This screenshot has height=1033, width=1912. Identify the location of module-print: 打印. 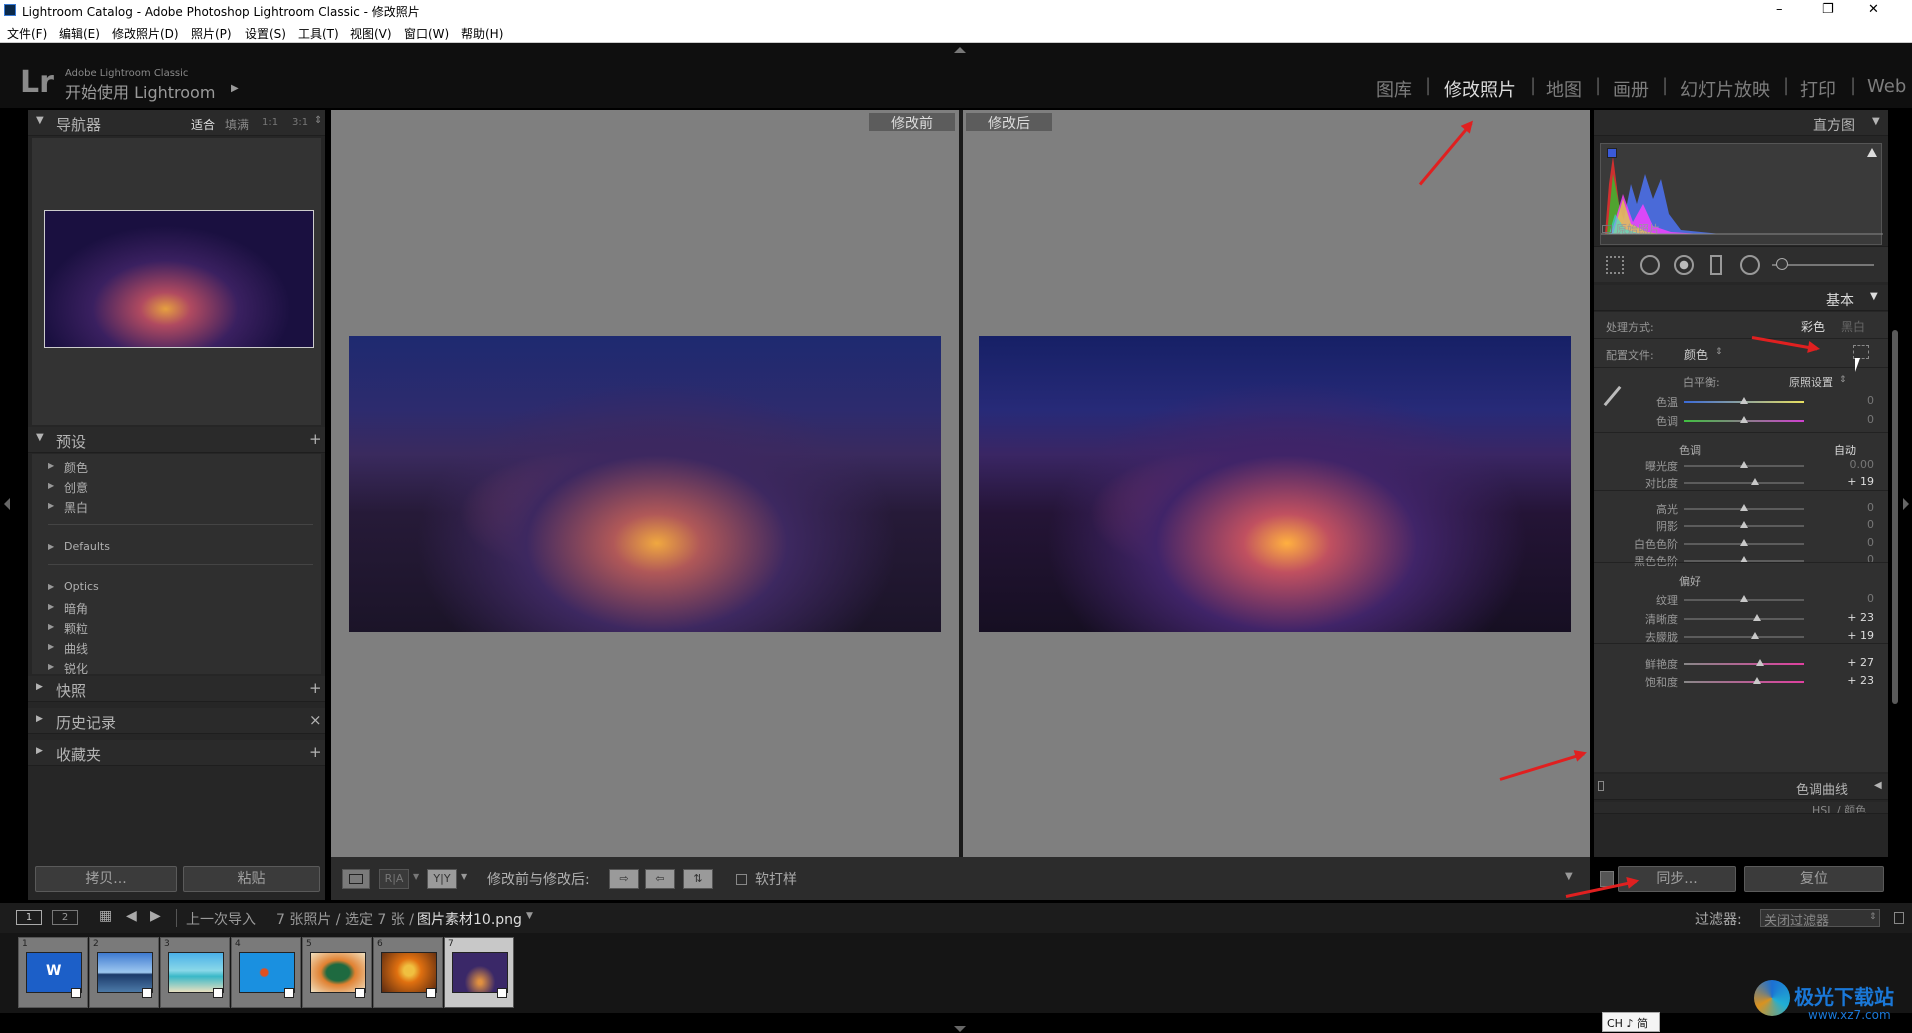
(1818, 89).